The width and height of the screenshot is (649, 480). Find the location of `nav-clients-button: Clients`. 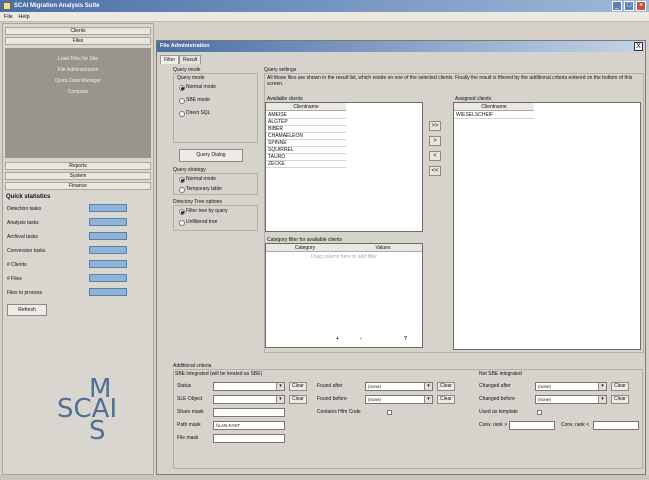

nav-clients-button: Clients is located at coordinates (78, 31).